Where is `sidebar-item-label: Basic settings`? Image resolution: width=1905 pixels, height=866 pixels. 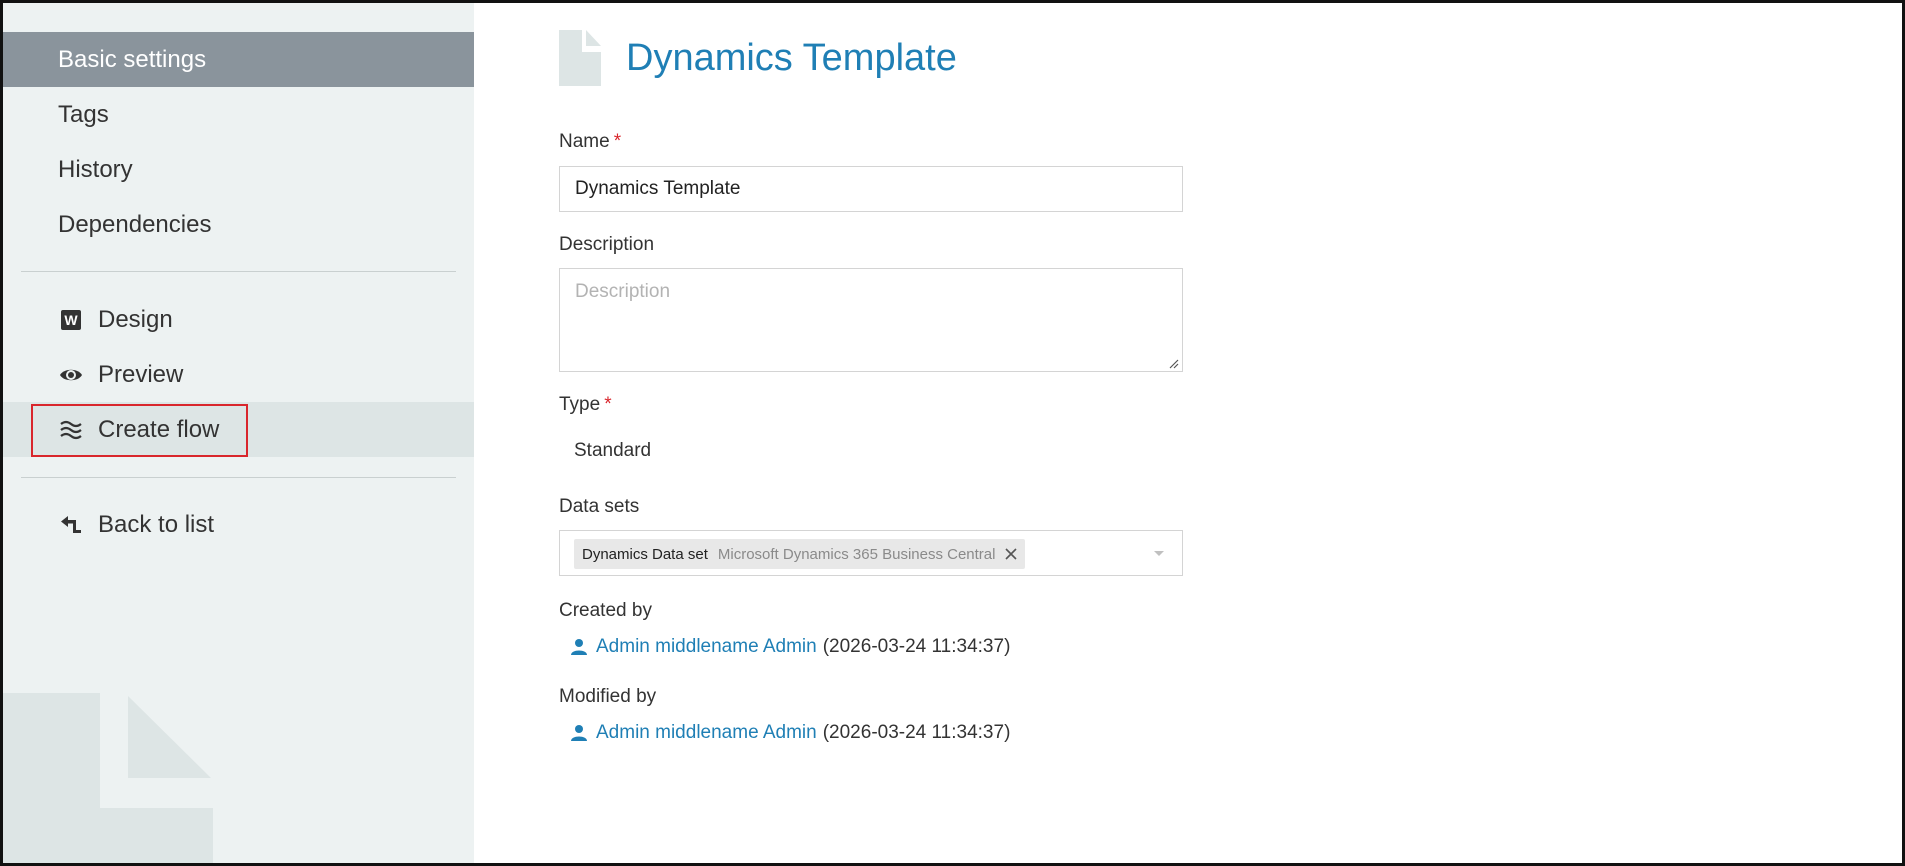
sidebar-item-label: Basic settings is located at coordinates (132, 59).